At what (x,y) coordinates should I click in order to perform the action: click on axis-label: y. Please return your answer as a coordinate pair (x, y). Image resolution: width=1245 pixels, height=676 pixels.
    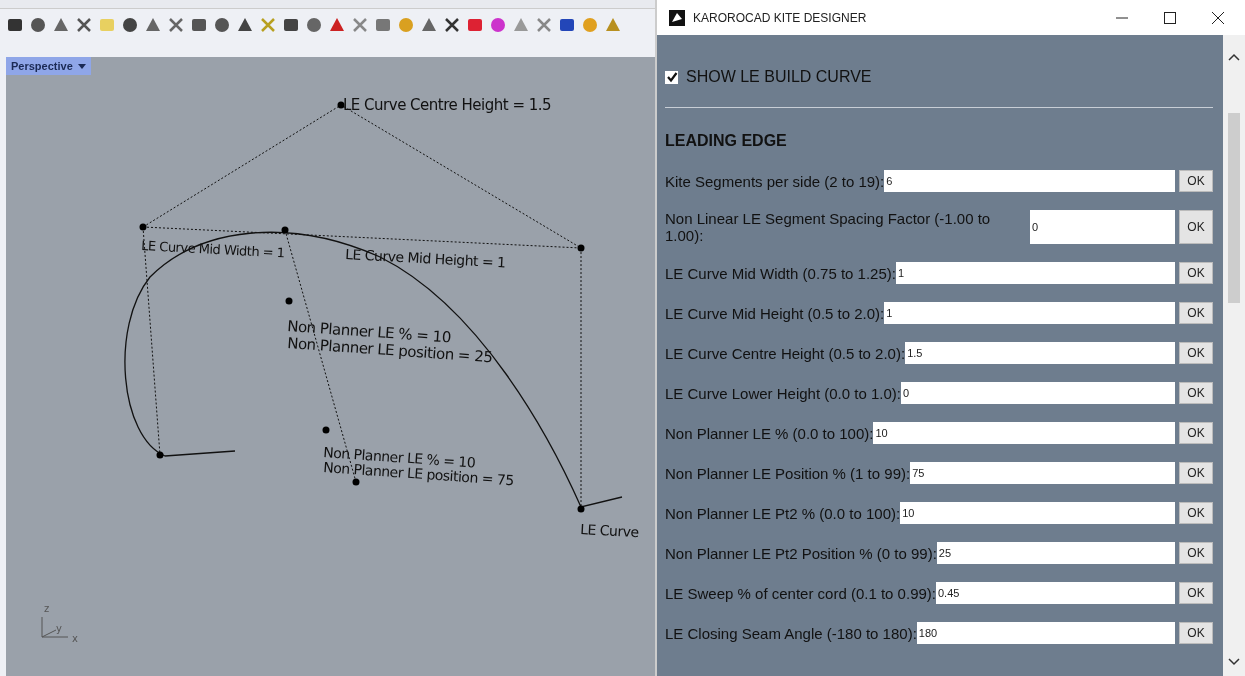
    Looking at the image, I should click on (59, 628).